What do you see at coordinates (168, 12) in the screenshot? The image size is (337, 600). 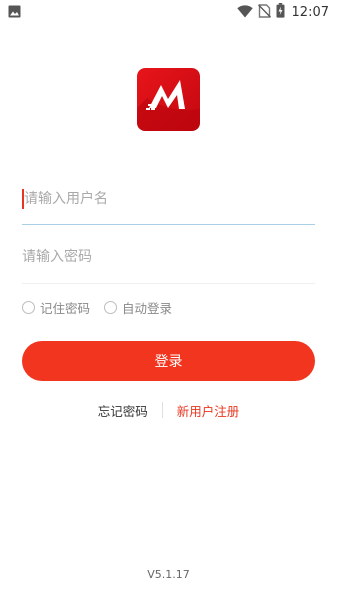 I see `status-bar: 12:07` at bounding box center [168, 12].